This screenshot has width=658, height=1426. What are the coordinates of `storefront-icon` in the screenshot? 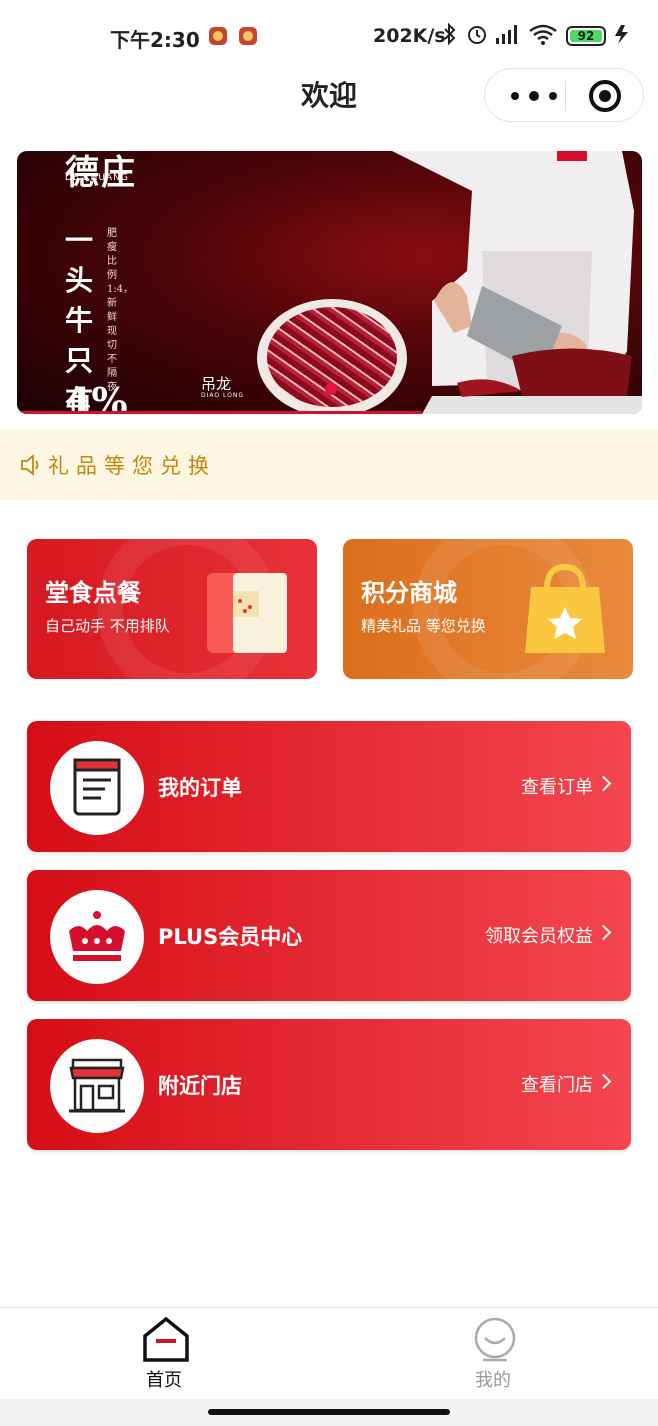 It's located at (97, 1085).